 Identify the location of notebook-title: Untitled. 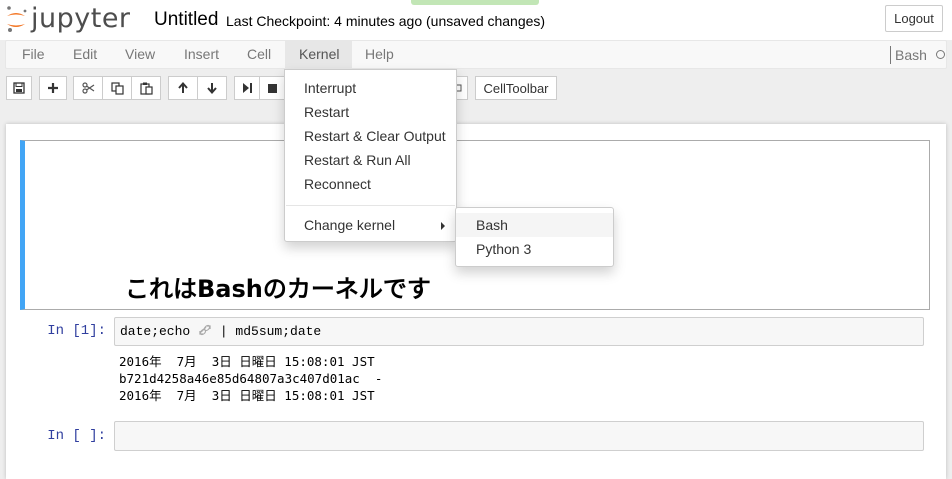
(186, 20).